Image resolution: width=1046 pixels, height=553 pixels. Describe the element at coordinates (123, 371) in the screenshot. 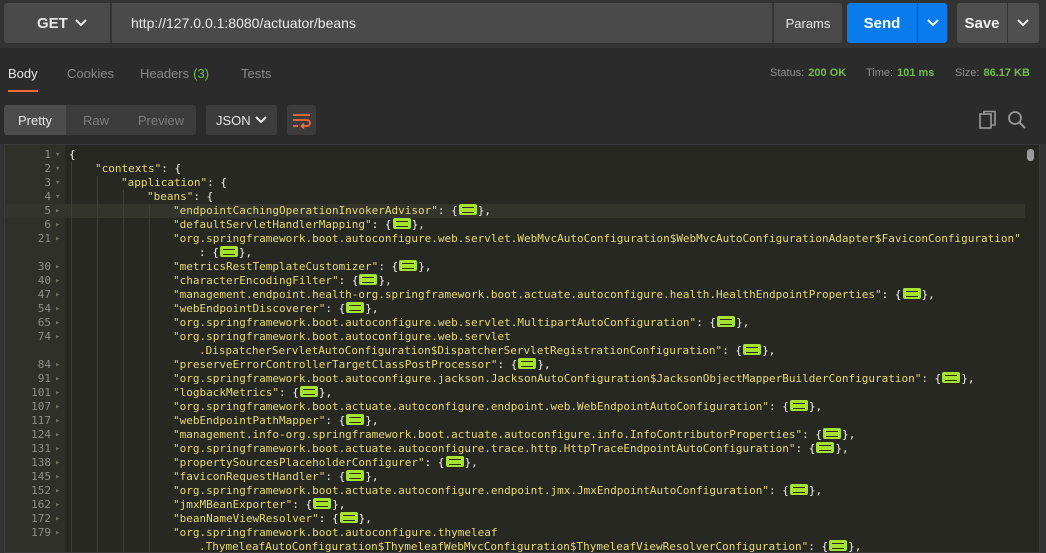

I see `indent-guide` at that location.